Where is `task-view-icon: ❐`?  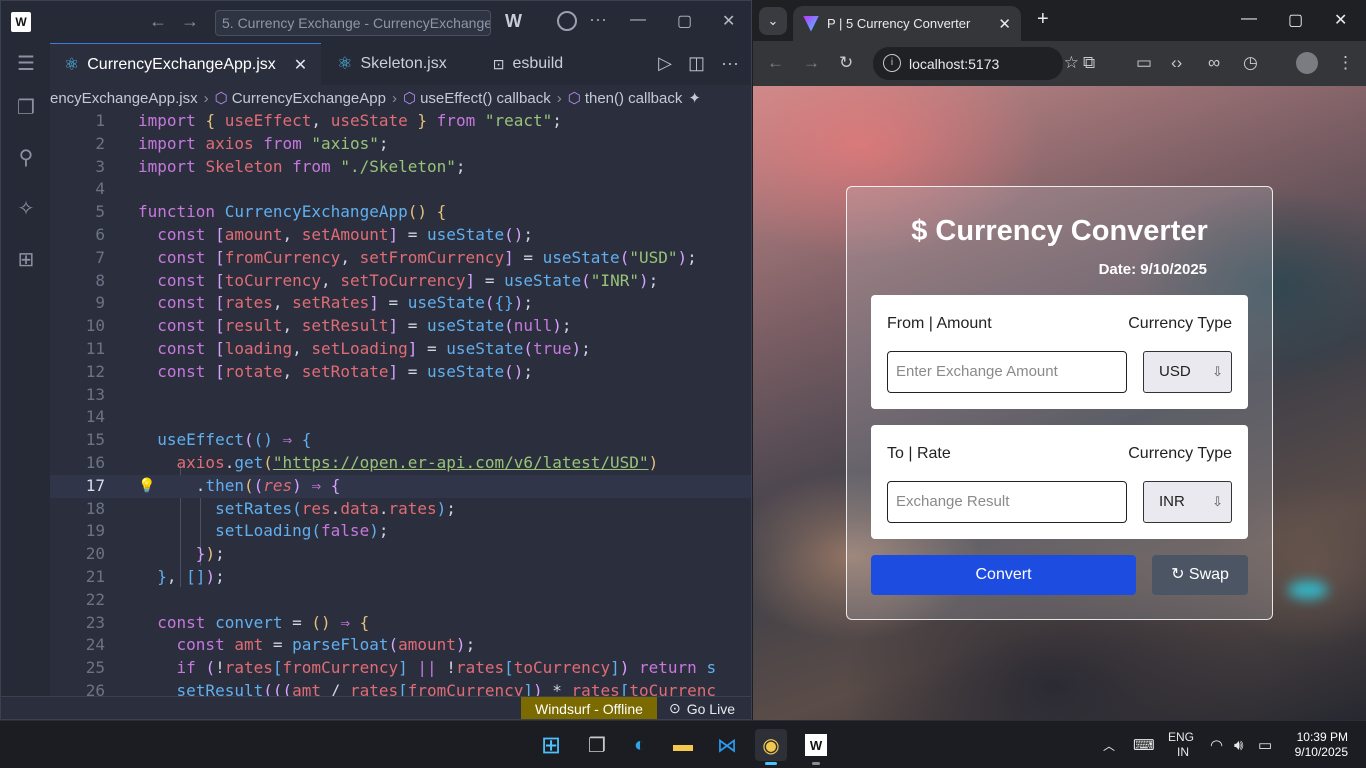 task-view-icon: ❐ is located at coordinates (597, 745).